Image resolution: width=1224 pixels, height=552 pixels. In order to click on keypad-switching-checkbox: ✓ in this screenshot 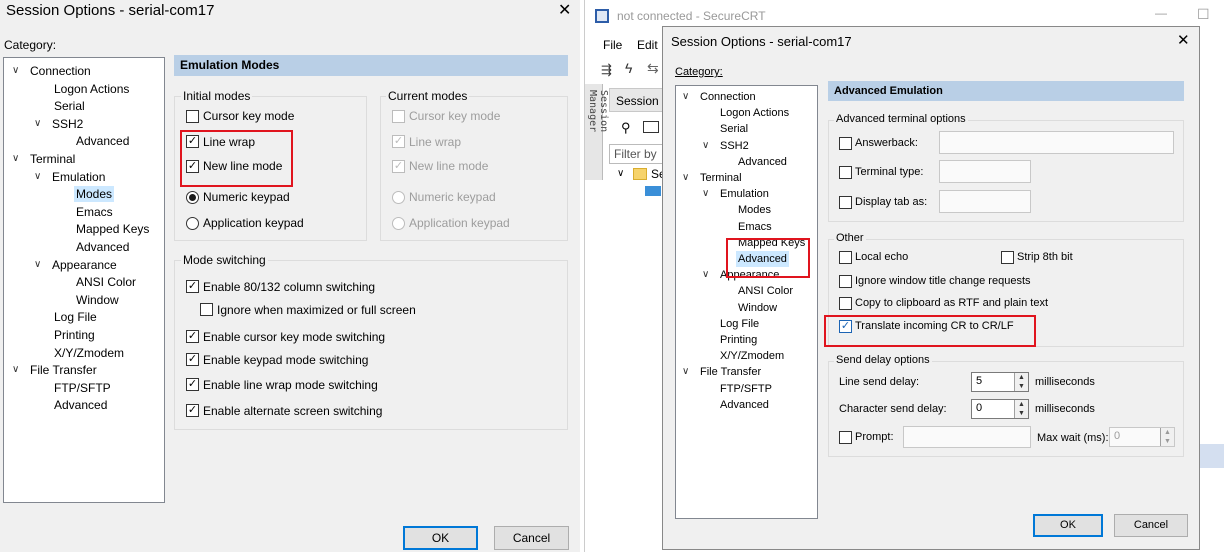, I will do `click(192, 359)`.